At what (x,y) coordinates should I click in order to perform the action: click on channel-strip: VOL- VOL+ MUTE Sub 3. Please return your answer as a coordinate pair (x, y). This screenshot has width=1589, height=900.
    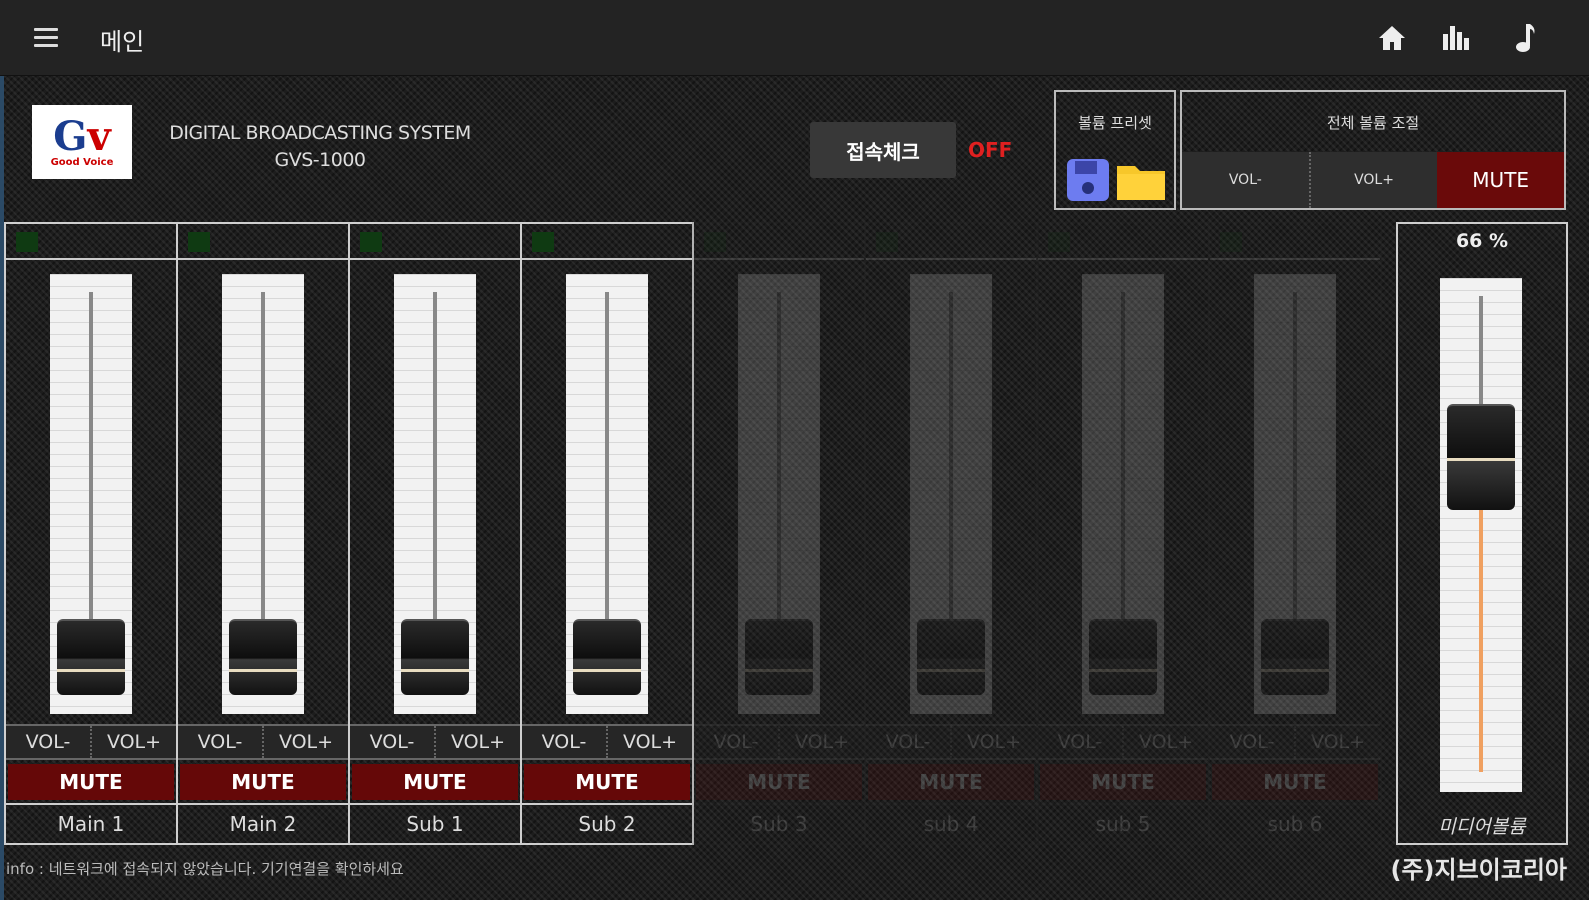
    Looking at the image, I should click on (779, 533).